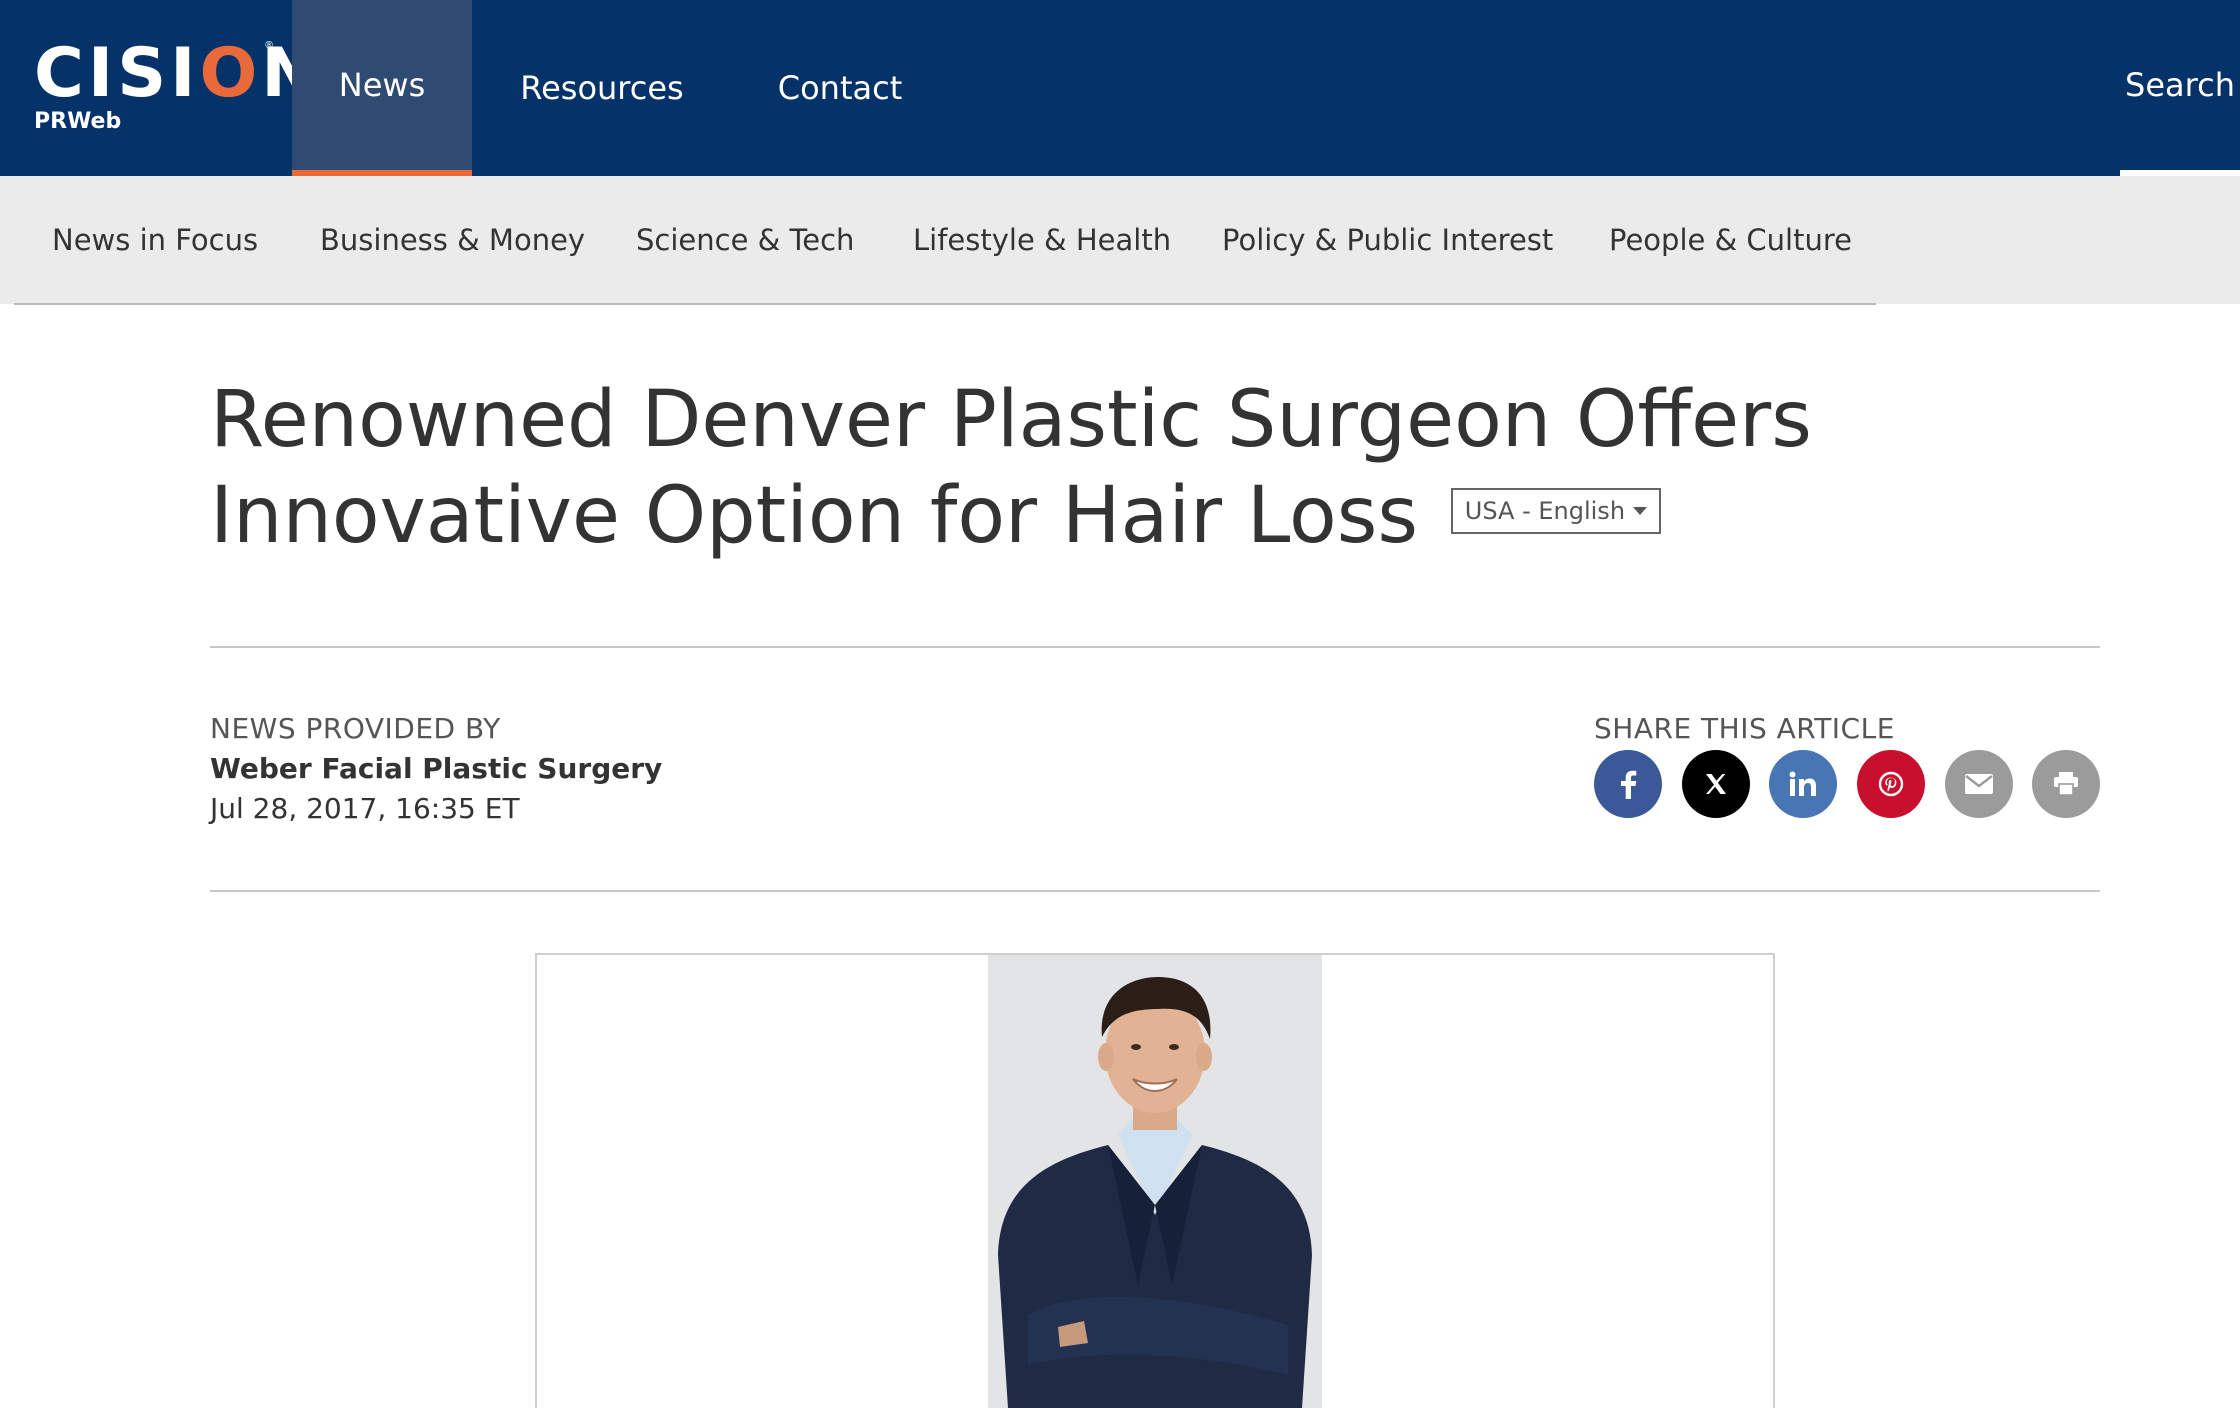  I want to click on share-email-button, so click(1979, 784).